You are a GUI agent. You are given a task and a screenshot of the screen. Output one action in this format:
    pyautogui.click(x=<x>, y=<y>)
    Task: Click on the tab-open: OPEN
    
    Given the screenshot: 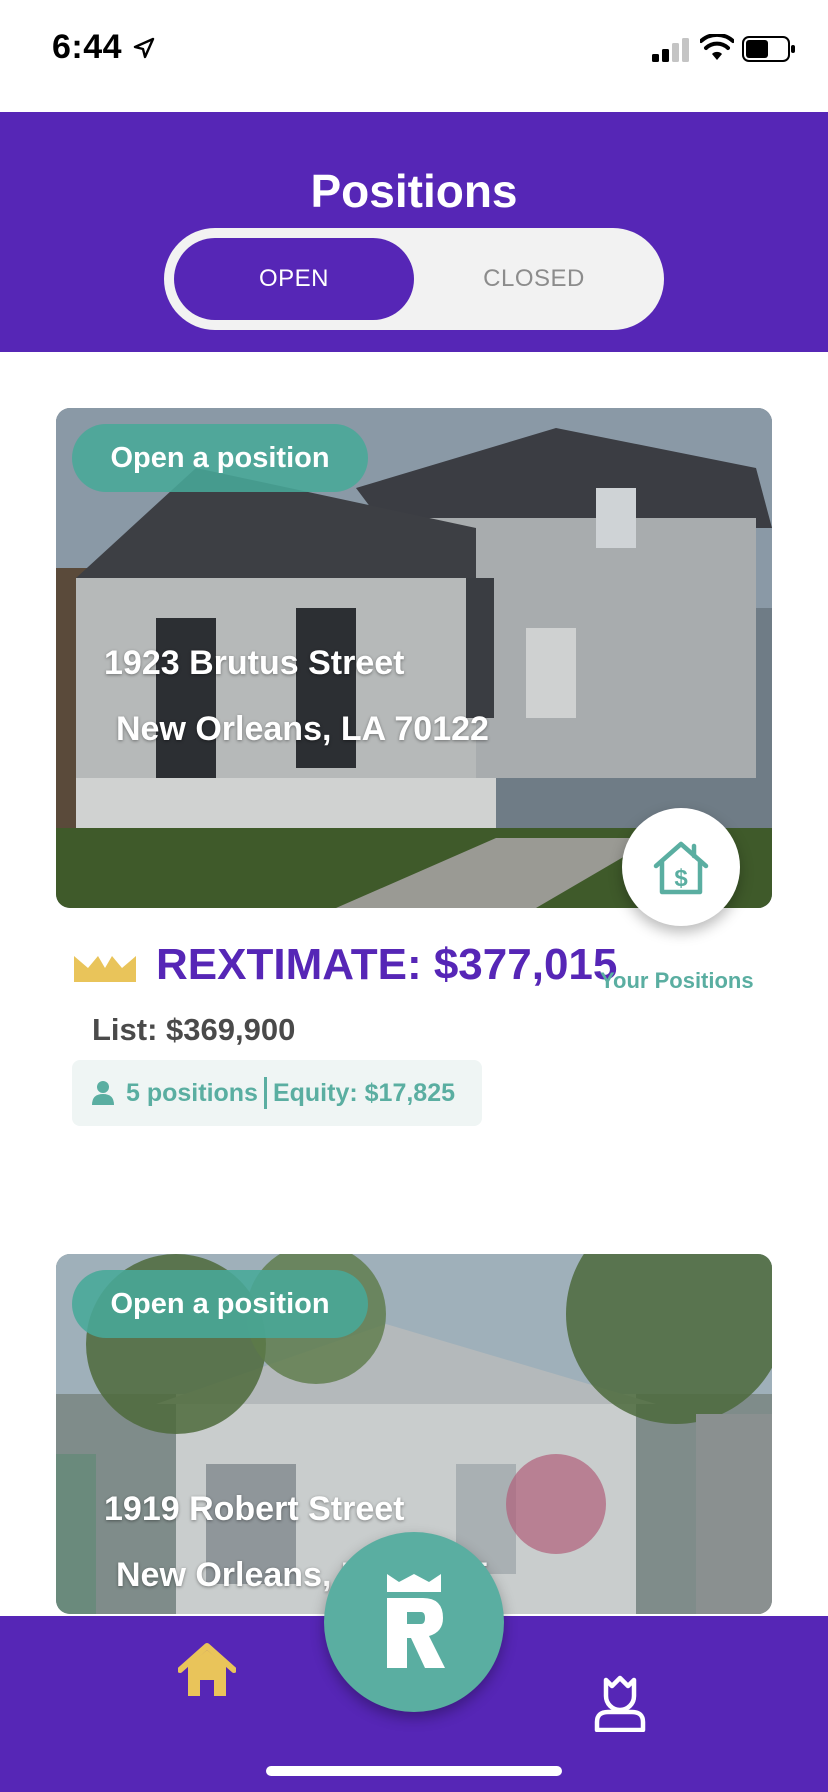 What is the action you would take?
    pyautogui.click(x=294, y=279)
    